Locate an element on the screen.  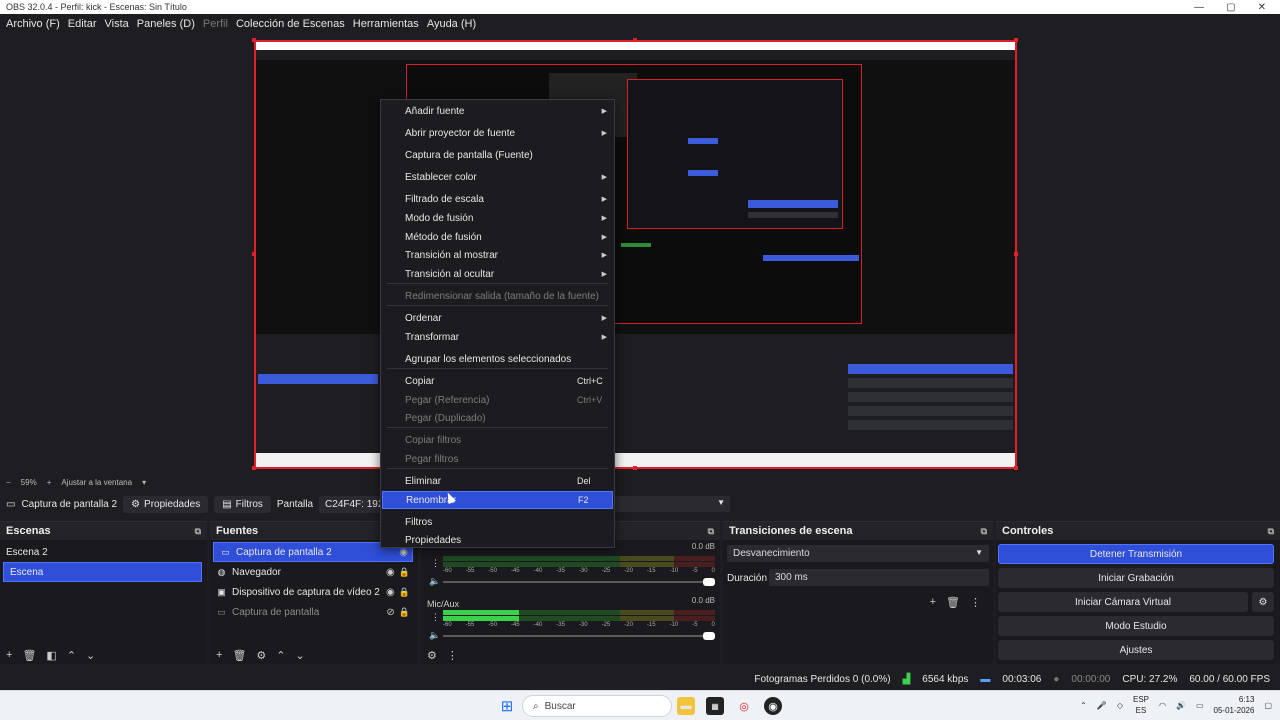
duration-input: 300 ms is located at coordinates (879, 577).